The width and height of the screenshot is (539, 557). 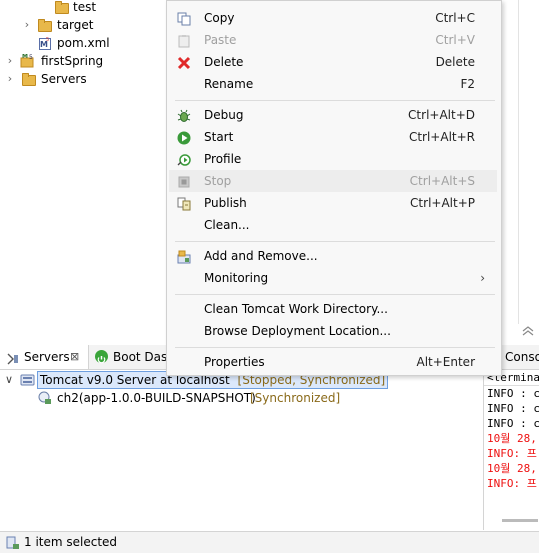 What do you see at coordinates (25, 57) in the screenshot?
I see `svg-text: M` at bounding box center [25, 57].